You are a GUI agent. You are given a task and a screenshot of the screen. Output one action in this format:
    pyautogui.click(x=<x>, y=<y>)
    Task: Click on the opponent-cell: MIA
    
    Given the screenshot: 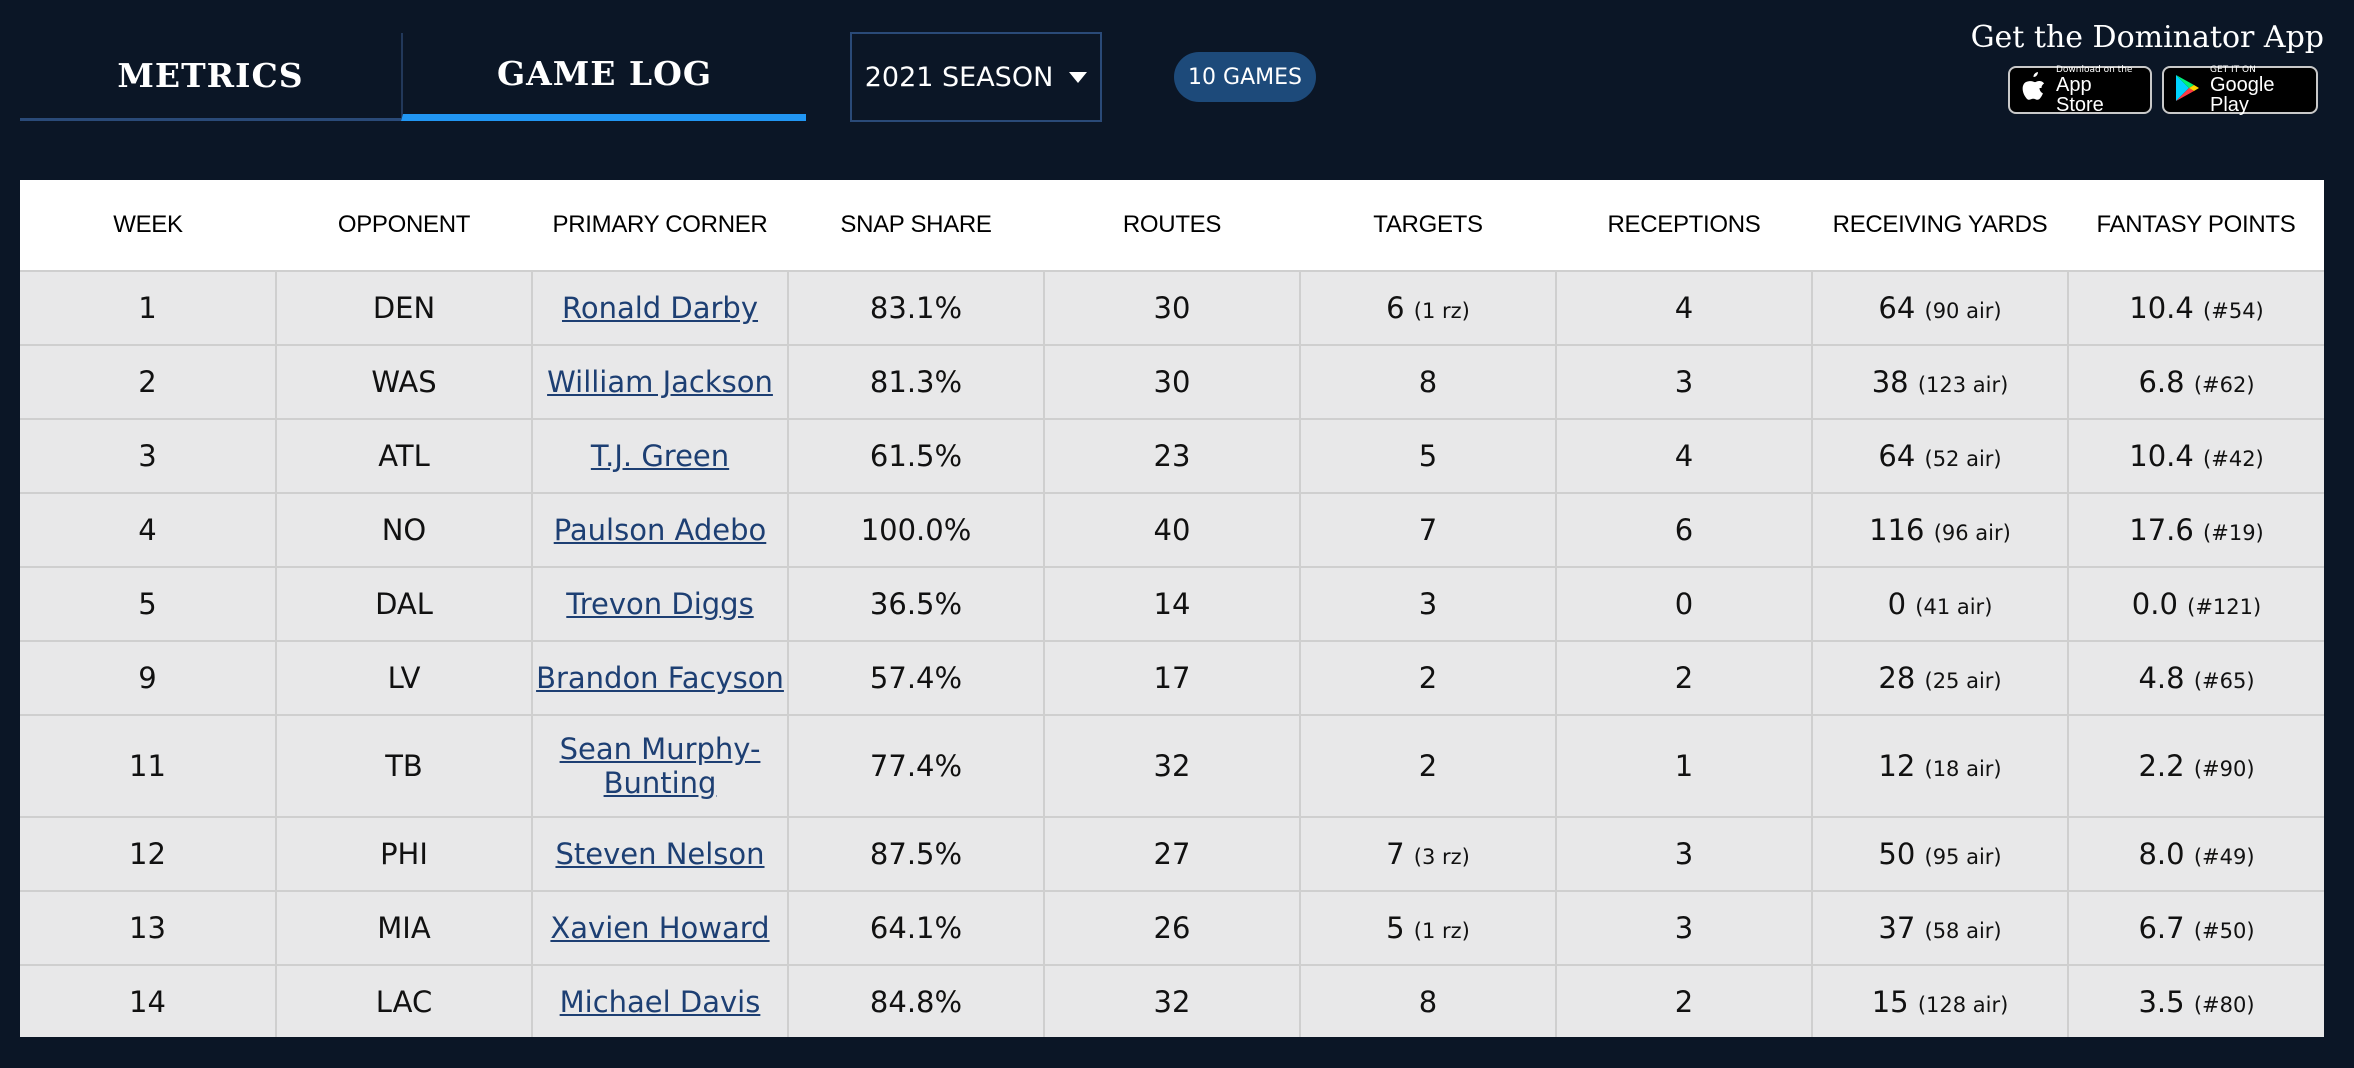 What is the action you would take?
    pyautogui.click(x=404, y=928)
    